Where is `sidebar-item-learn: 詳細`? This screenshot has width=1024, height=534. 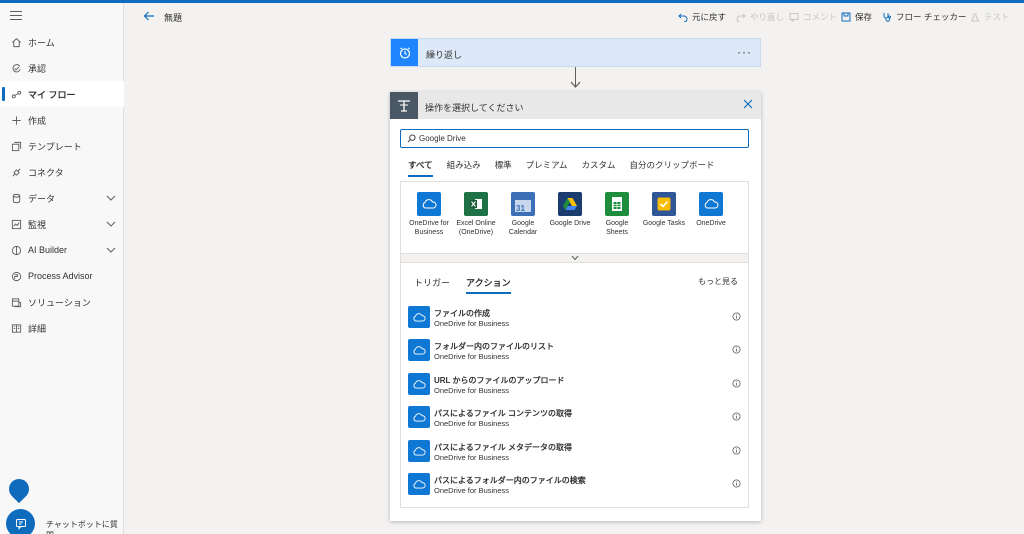
sidebar-item-learn: 詳細 is located at coordinates (62, 328).